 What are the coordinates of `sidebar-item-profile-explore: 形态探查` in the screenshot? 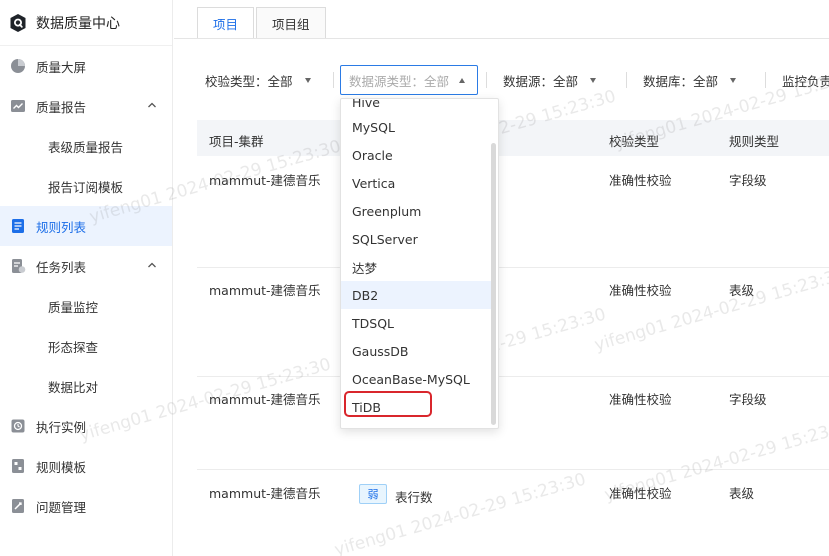 It's located at (86, 346).